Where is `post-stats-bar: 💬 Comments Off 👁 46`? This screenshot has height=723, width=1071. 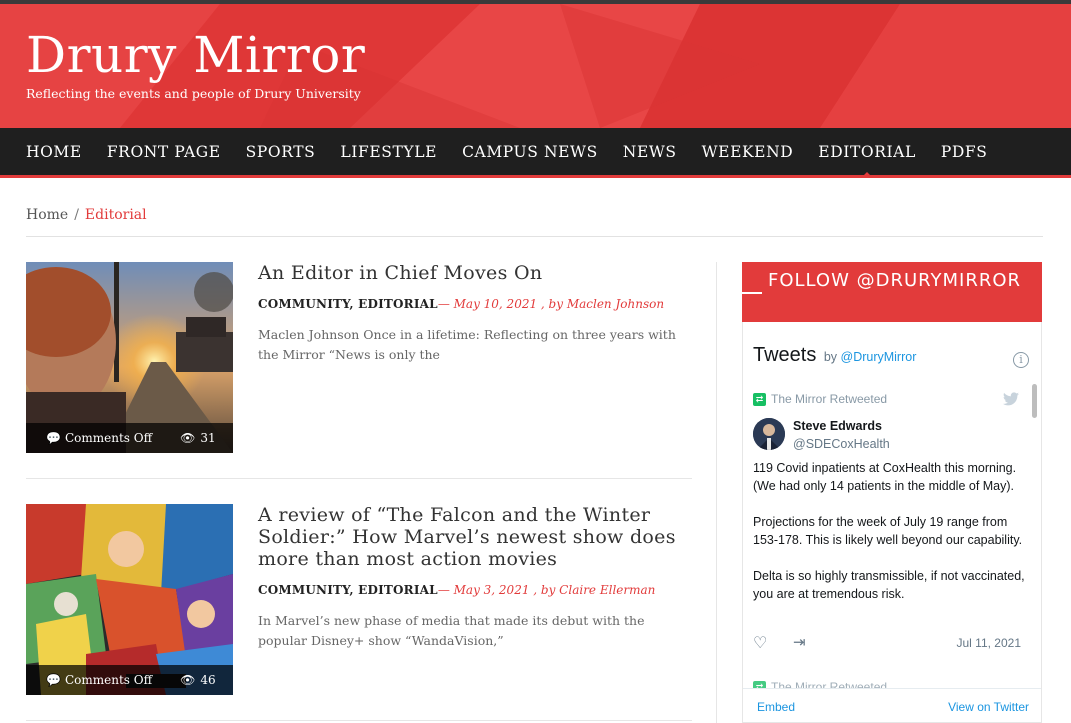 post-stats-bar: 💬 Comments Off 👁 46 is located at coordinates (129, 680).